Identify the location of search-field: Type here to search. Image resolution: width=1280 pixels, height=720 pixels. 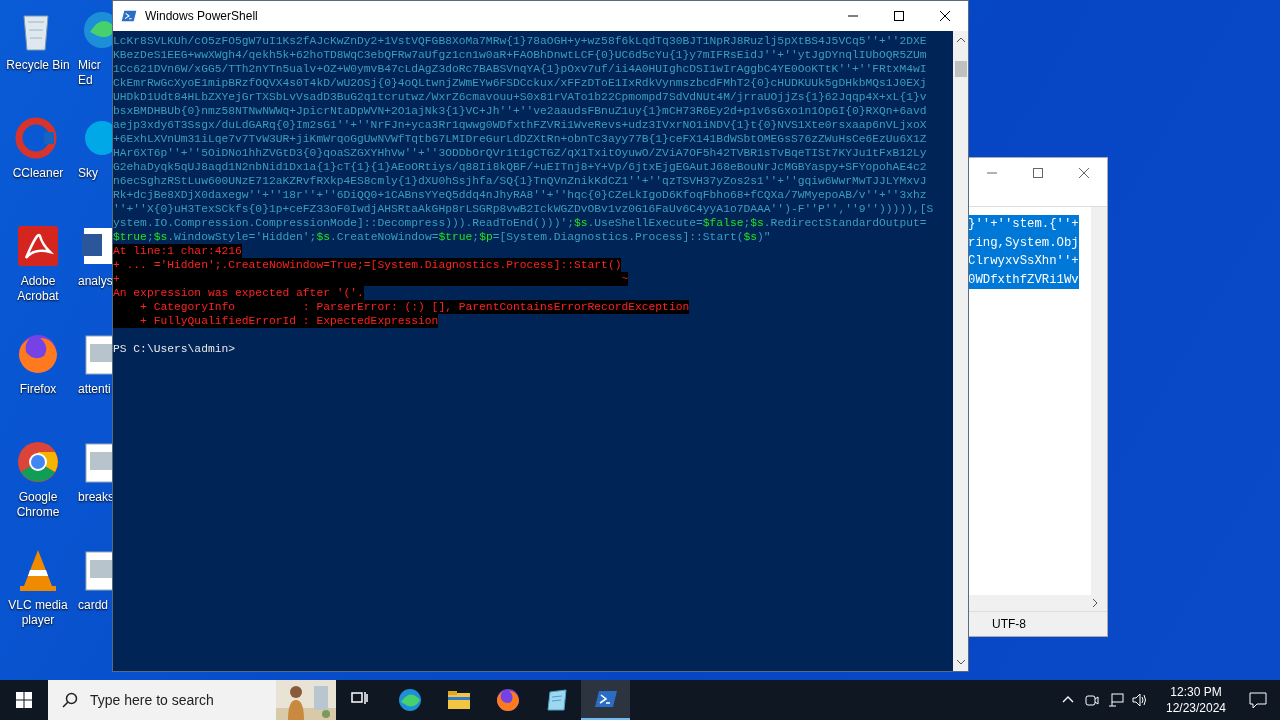
(192, 700).